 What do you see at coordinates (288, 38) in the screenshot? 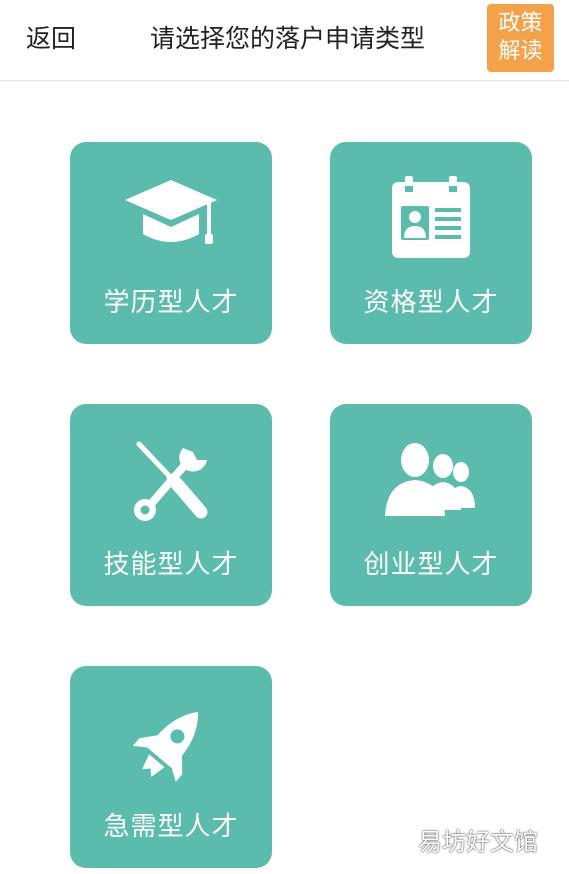
I see `page-title: 请选择您的落户申请类型` at bounding box center [288, 38].